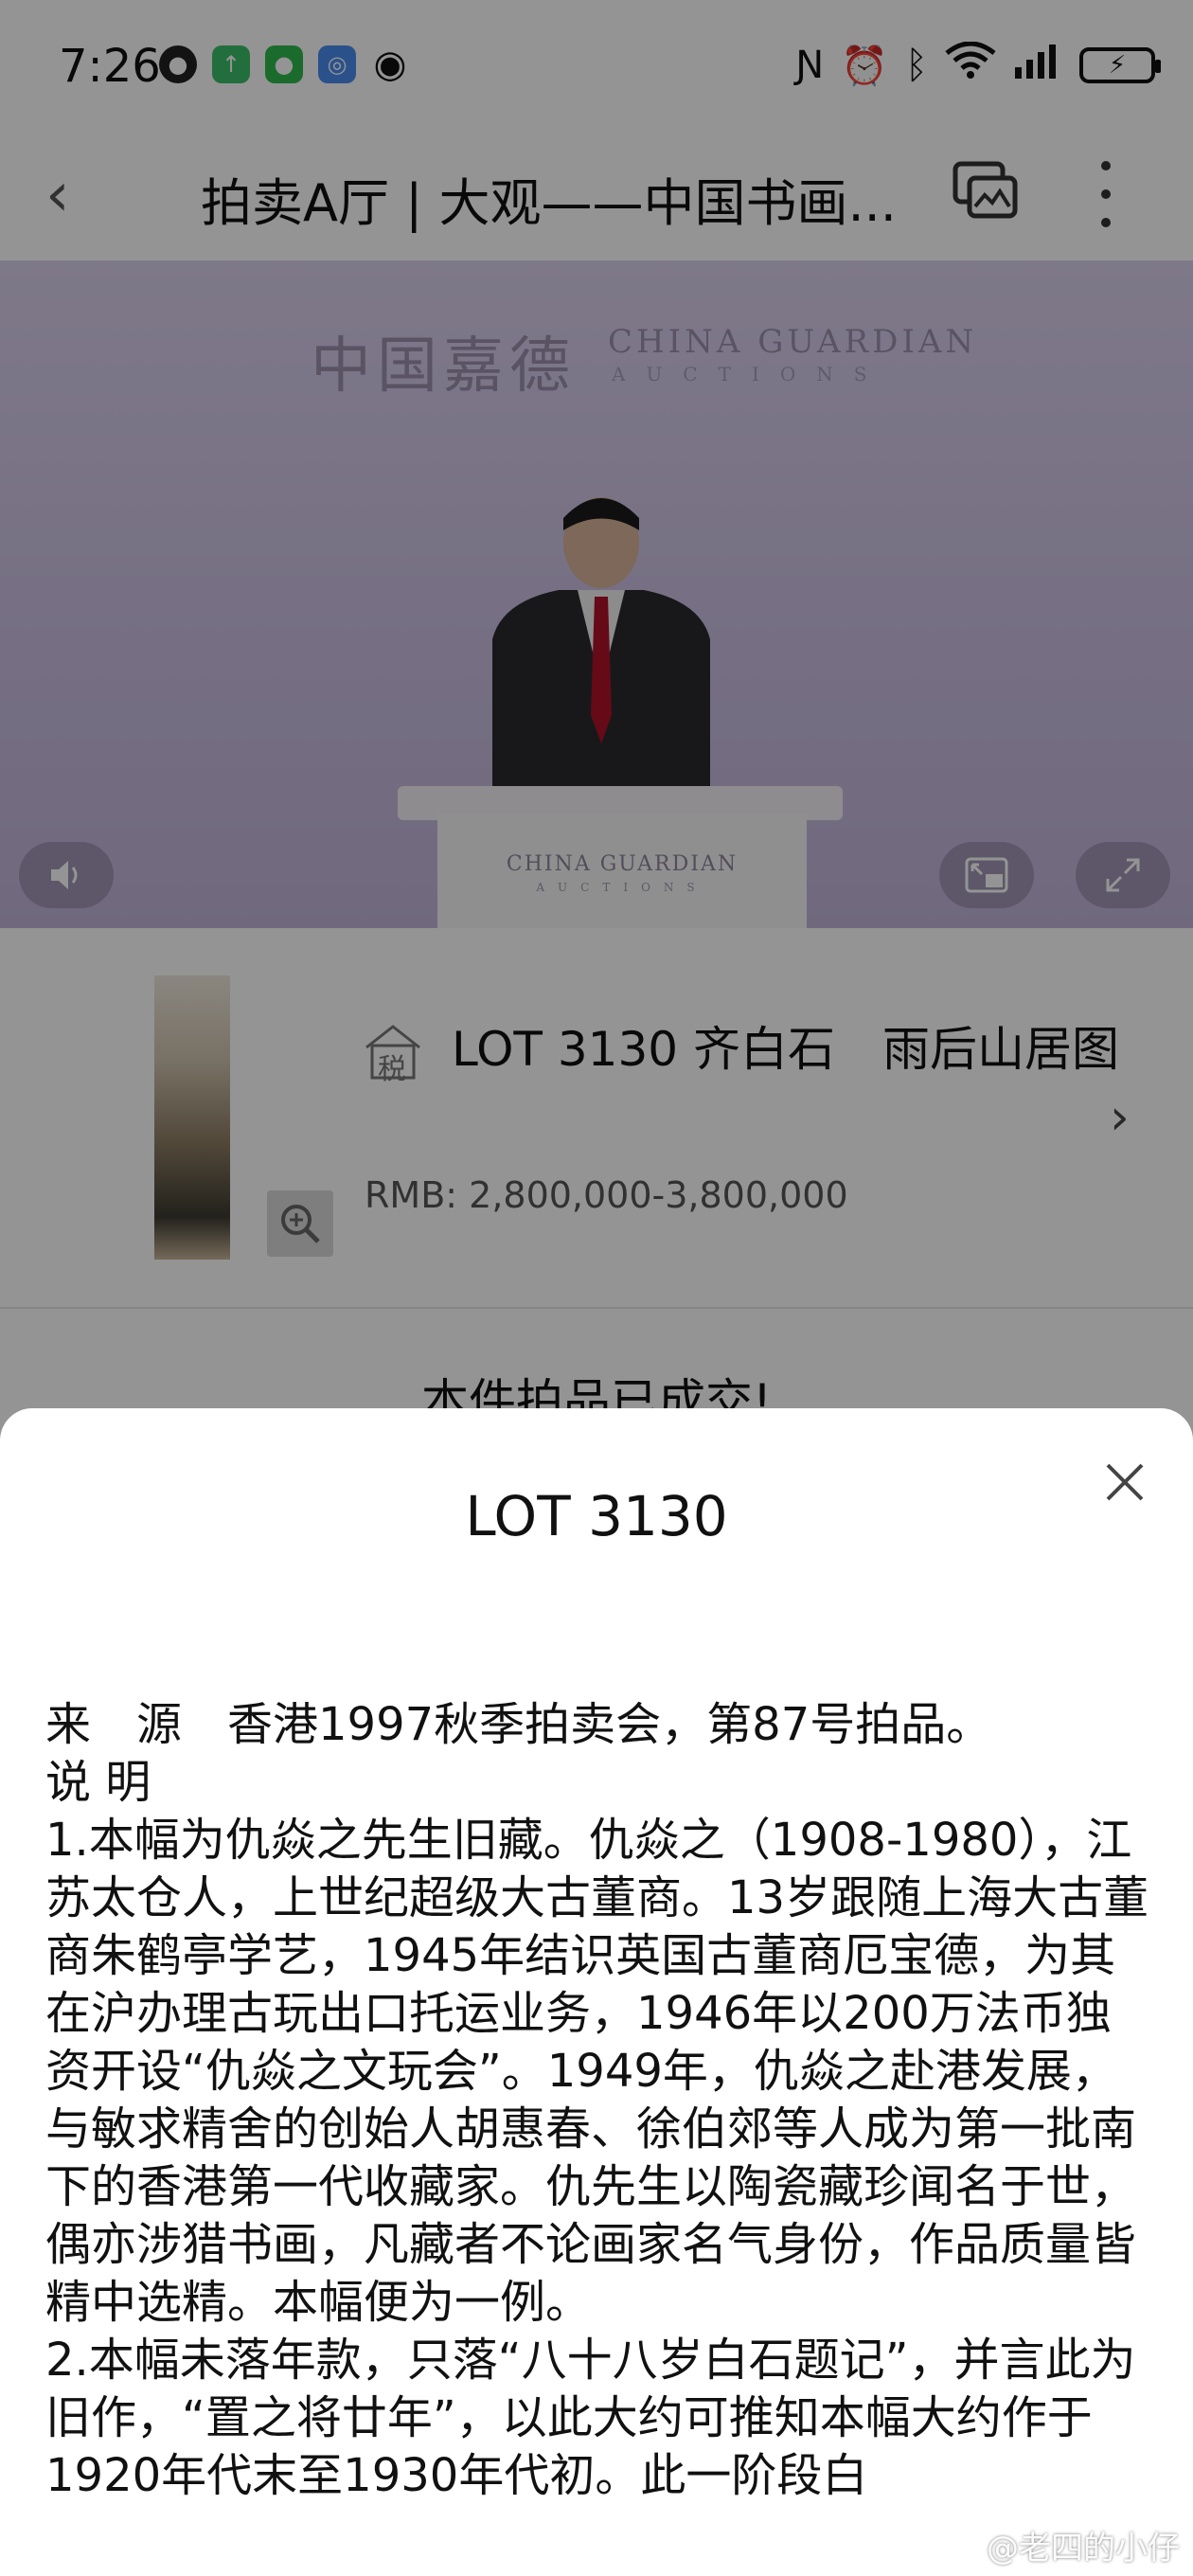 The height and width of the screenshot is (2576, 1193). Describe the element at coordinates (1124, 1482) in the screenshot. I see `close-icon` at that location.